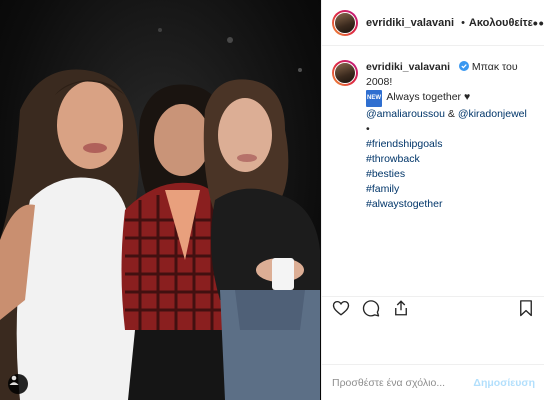 Image resolution: width=544 pixels, height=400 pixels. I want to click on action-bar, so click(433, 307).